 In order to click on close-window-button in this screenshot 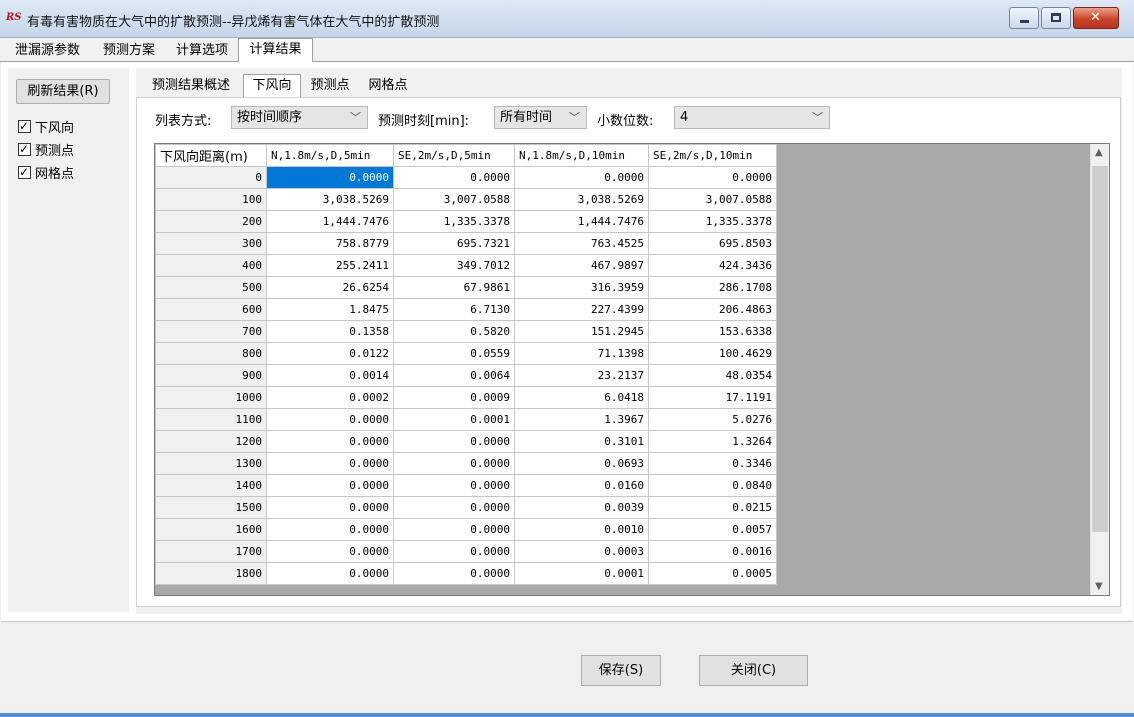, I will do `click(1096, 18)`.